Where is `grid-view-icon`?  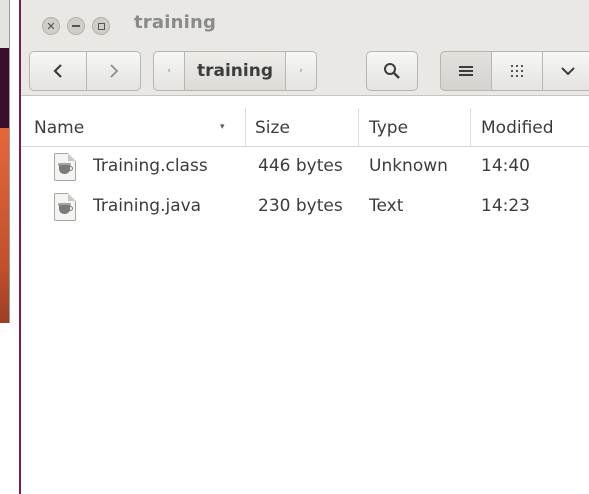
grid-view-icon is located at coordinates (517, 71).